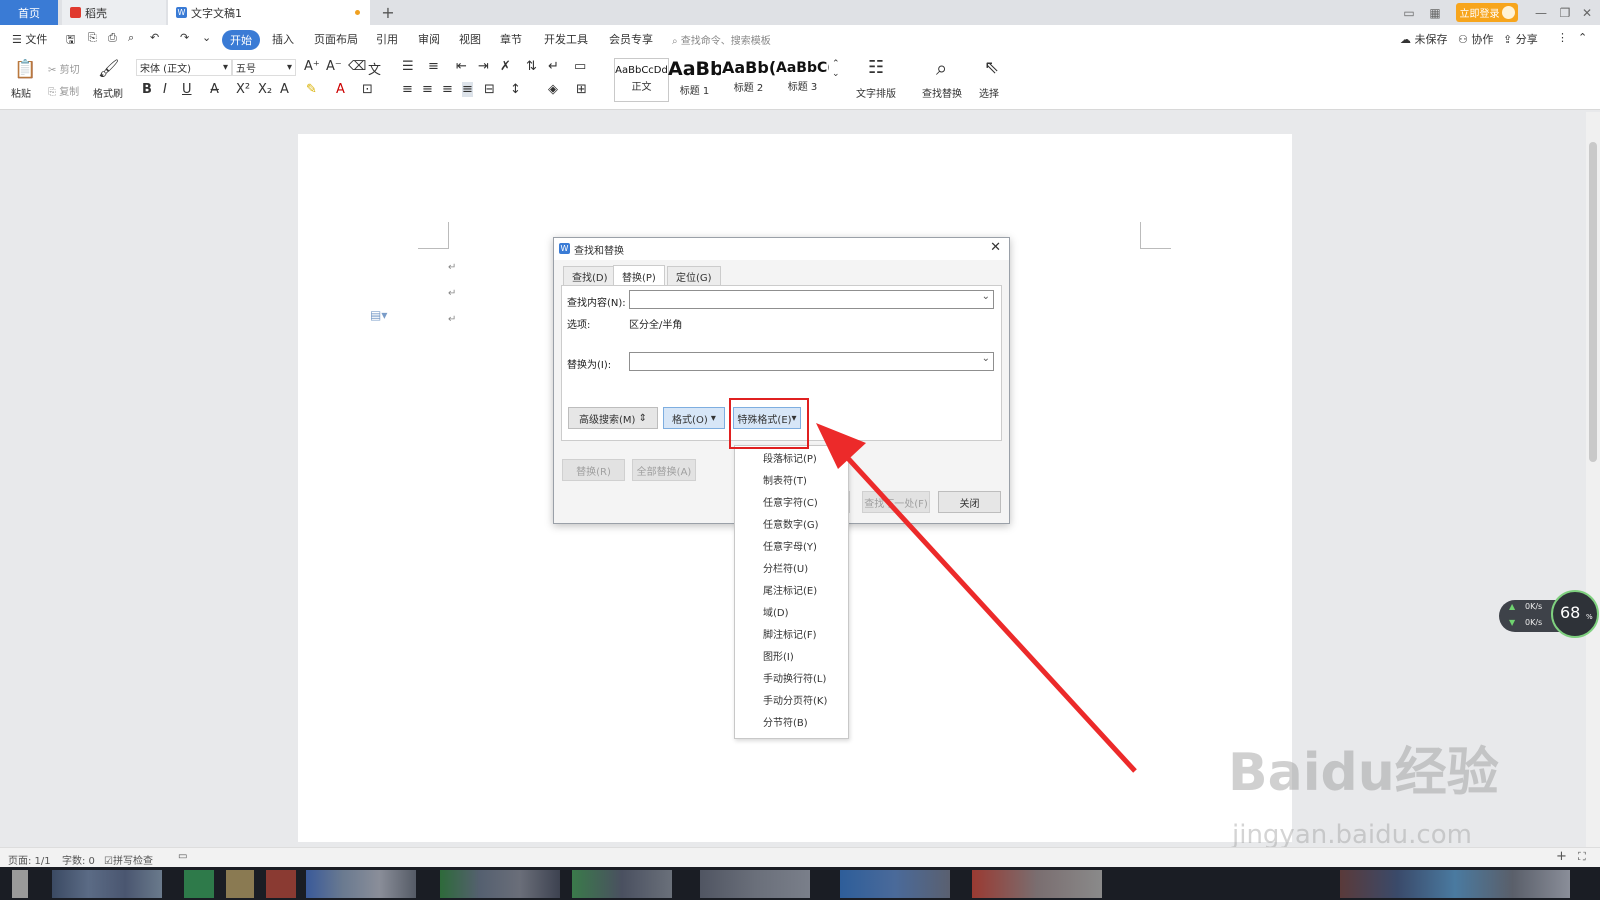 The image size is (1600, 900). What do you see at coordinates (1352, 835) in the screenshot?
I see `watermark-url: jingyan.baidu.com` at bounding box center [1352, 835].